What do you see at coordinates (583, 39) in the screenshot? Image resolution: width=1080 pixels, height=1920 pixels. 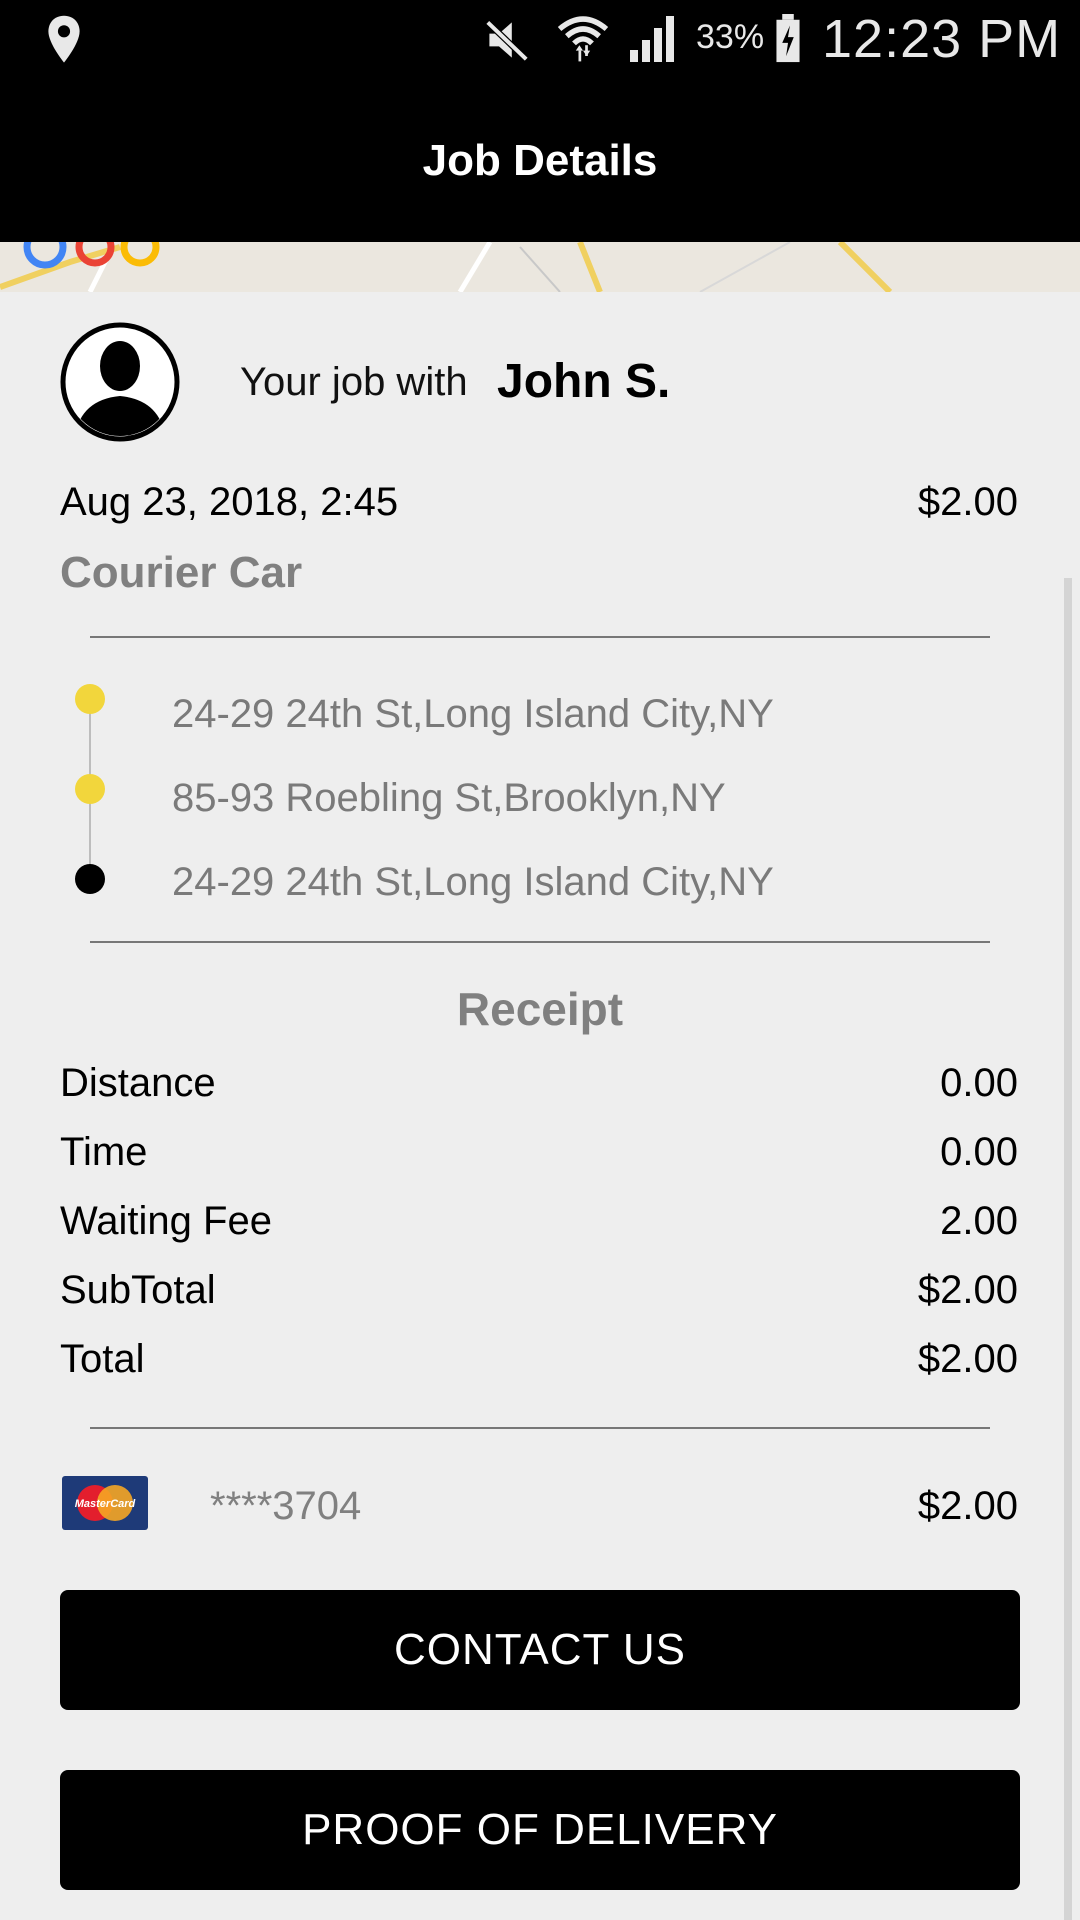 I see `wifi-icon` at bounding box center [583, 39].